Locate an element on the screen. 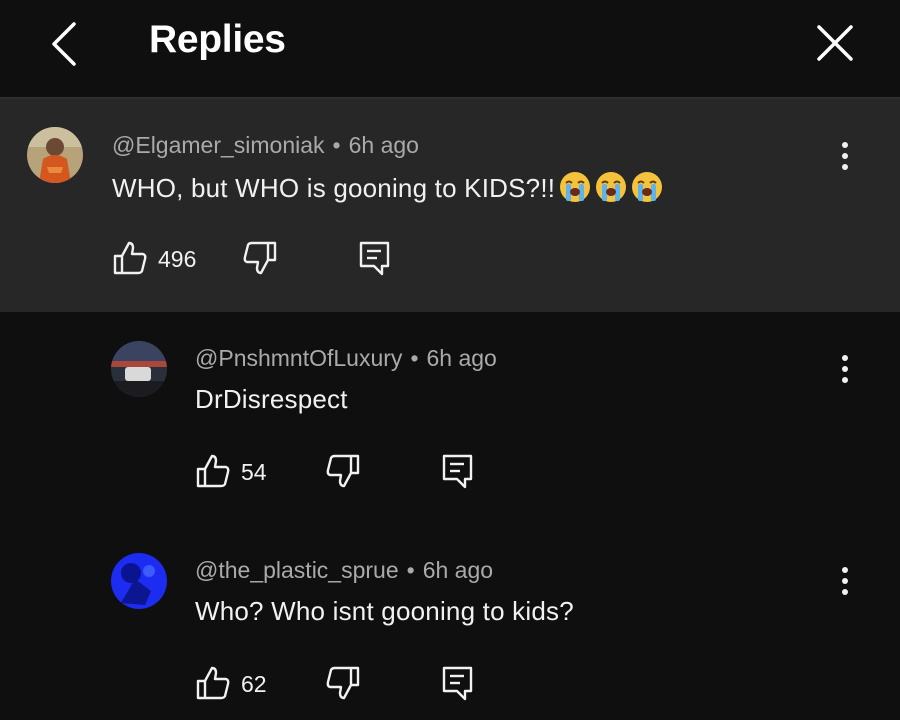 The width and height of the screenshot is (900, 720). comment-meta: @Elgamer_simoniak • 6h ago is located at coordinates (265, 145).